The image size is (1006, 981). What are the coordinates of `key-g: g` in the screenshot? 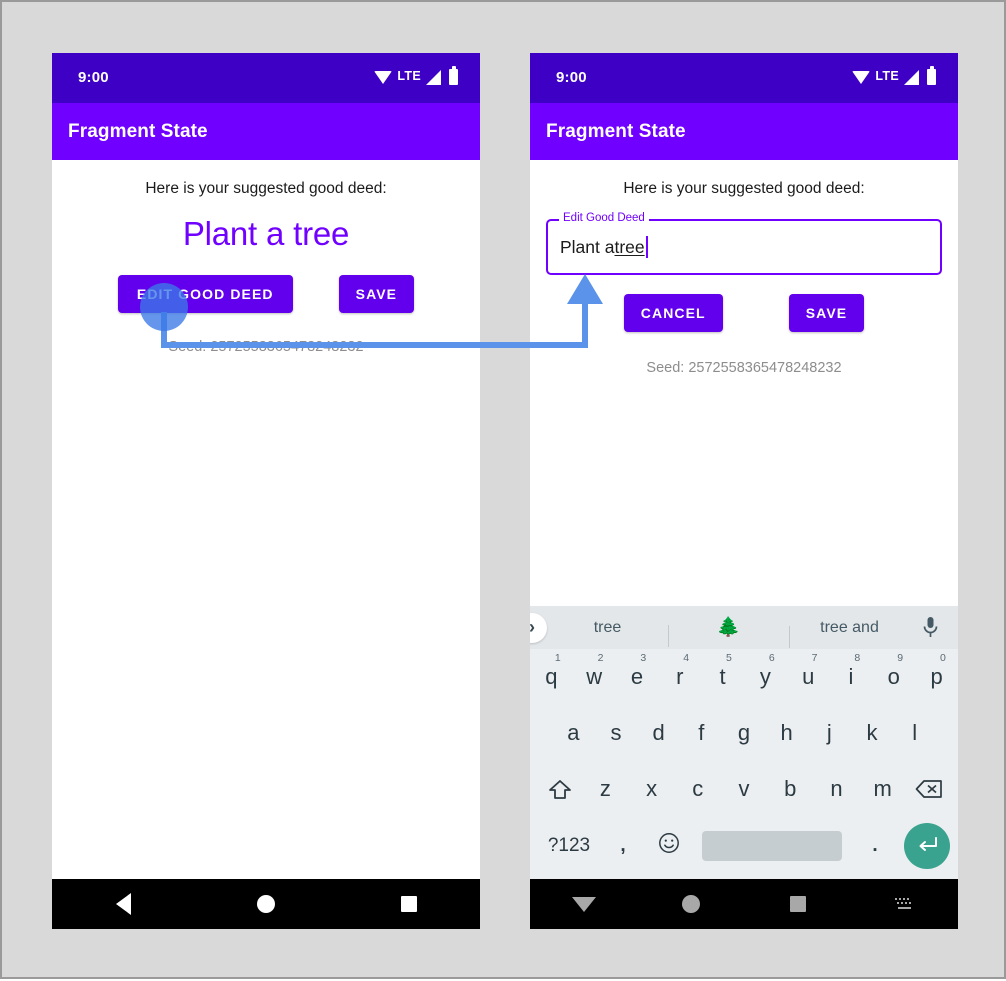 It's located at (744, 733).